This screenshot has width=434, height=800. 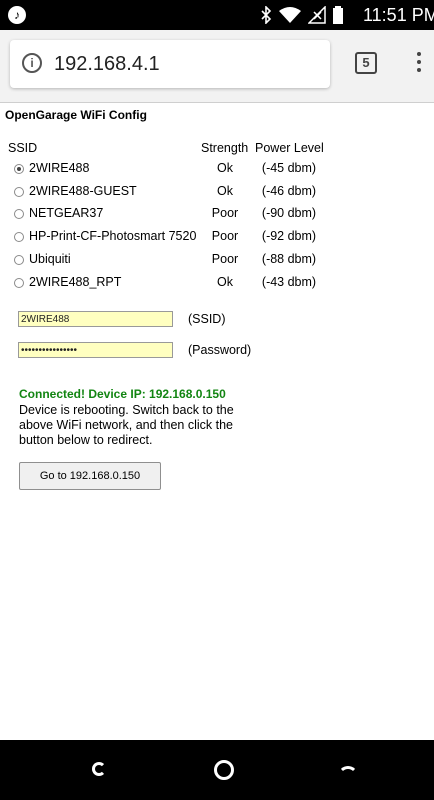 I want to click on navigation-bar, so click(x=217, y=770).